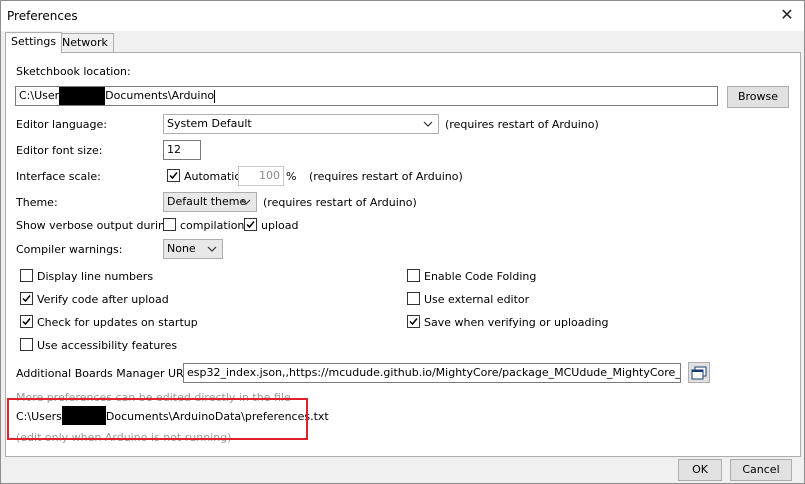 This screenshot has height=484, width=805. Describe the element at coordinates (95, 276) in the screenshot. I see `display-line-numbers-label: Display line numbers` at that location.